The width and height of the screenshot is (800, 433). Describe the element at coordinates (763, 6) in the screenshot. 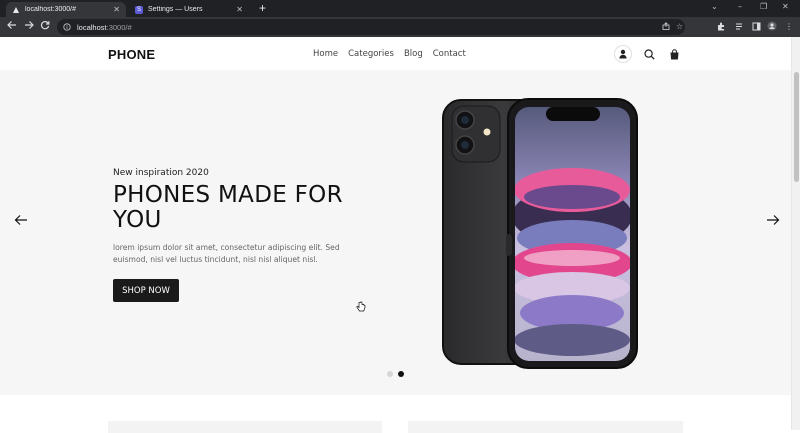

I see `maximize-button: ❐` at that location.